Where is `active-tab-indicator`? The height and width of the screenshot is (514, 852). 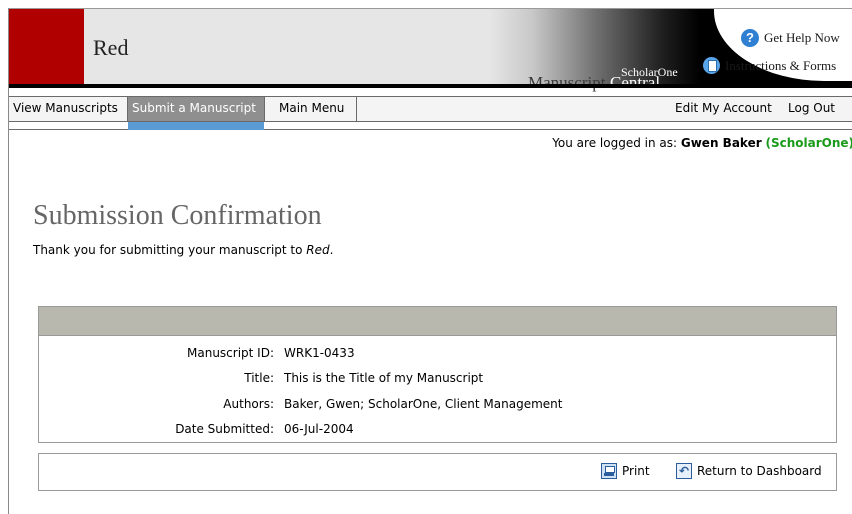 active-tab-indicator is located at coordinates (196, 126).